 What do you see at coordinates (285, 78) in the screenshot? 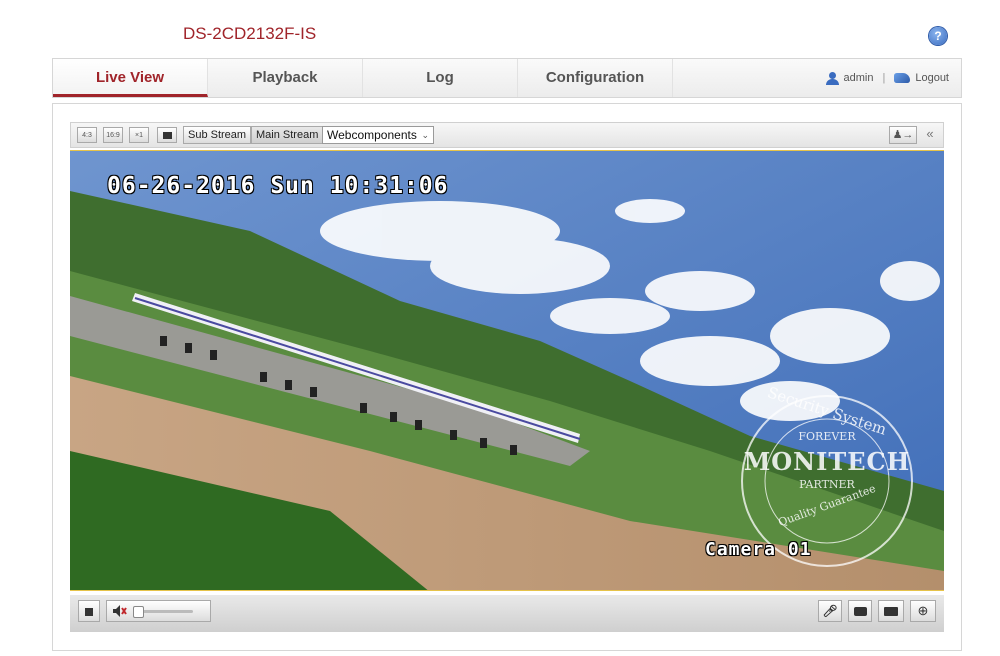
I see `tab-playback: Playback` at bounding box center [285, 78].